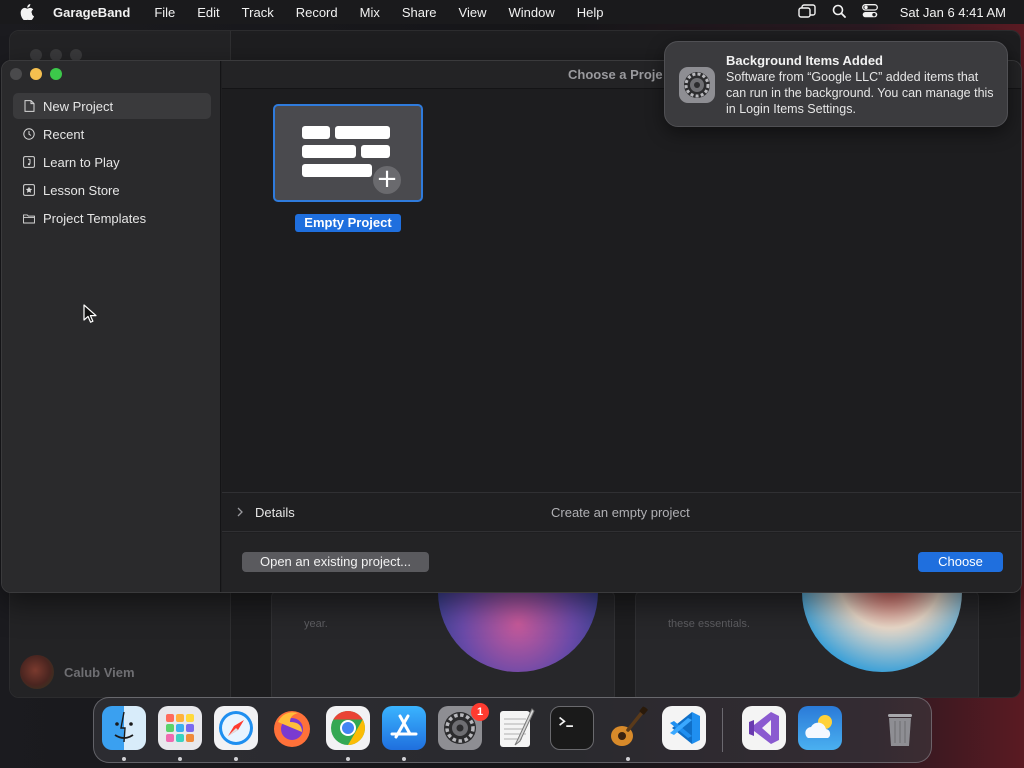 The width and height of the screenshot is (1024, 768). I want to click on star-icon, so click(29, 190).